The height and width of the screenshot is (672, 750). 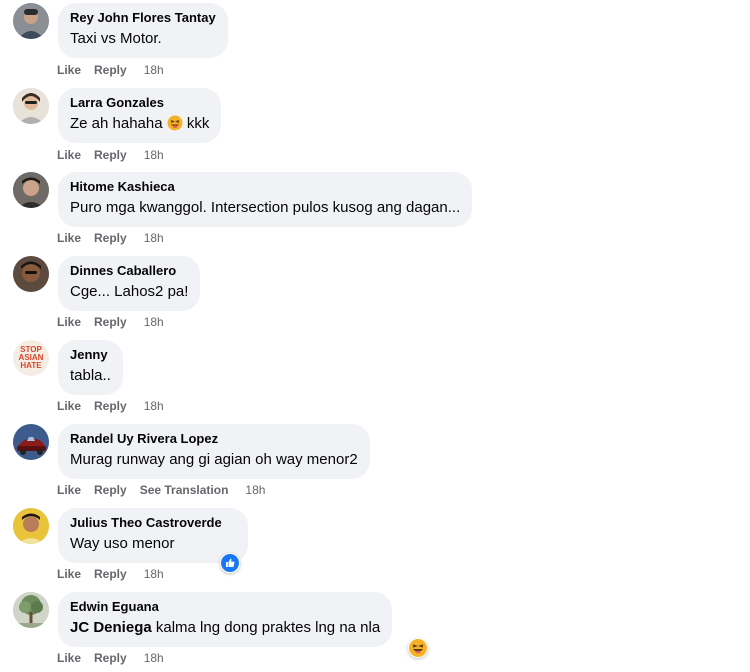 What do you see at coordinates (175, 123) in the screenshot?
I see `squinting-tongue-emoji` at bounding box center [175, 123].